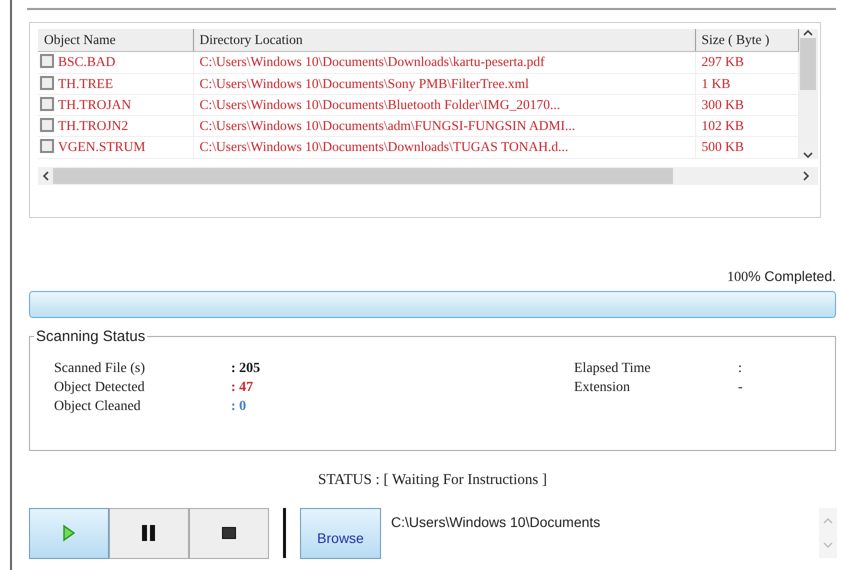  Describe the element at coordinates (340, 533) in the screenshot. I see `browse-button: Browse` at that location.